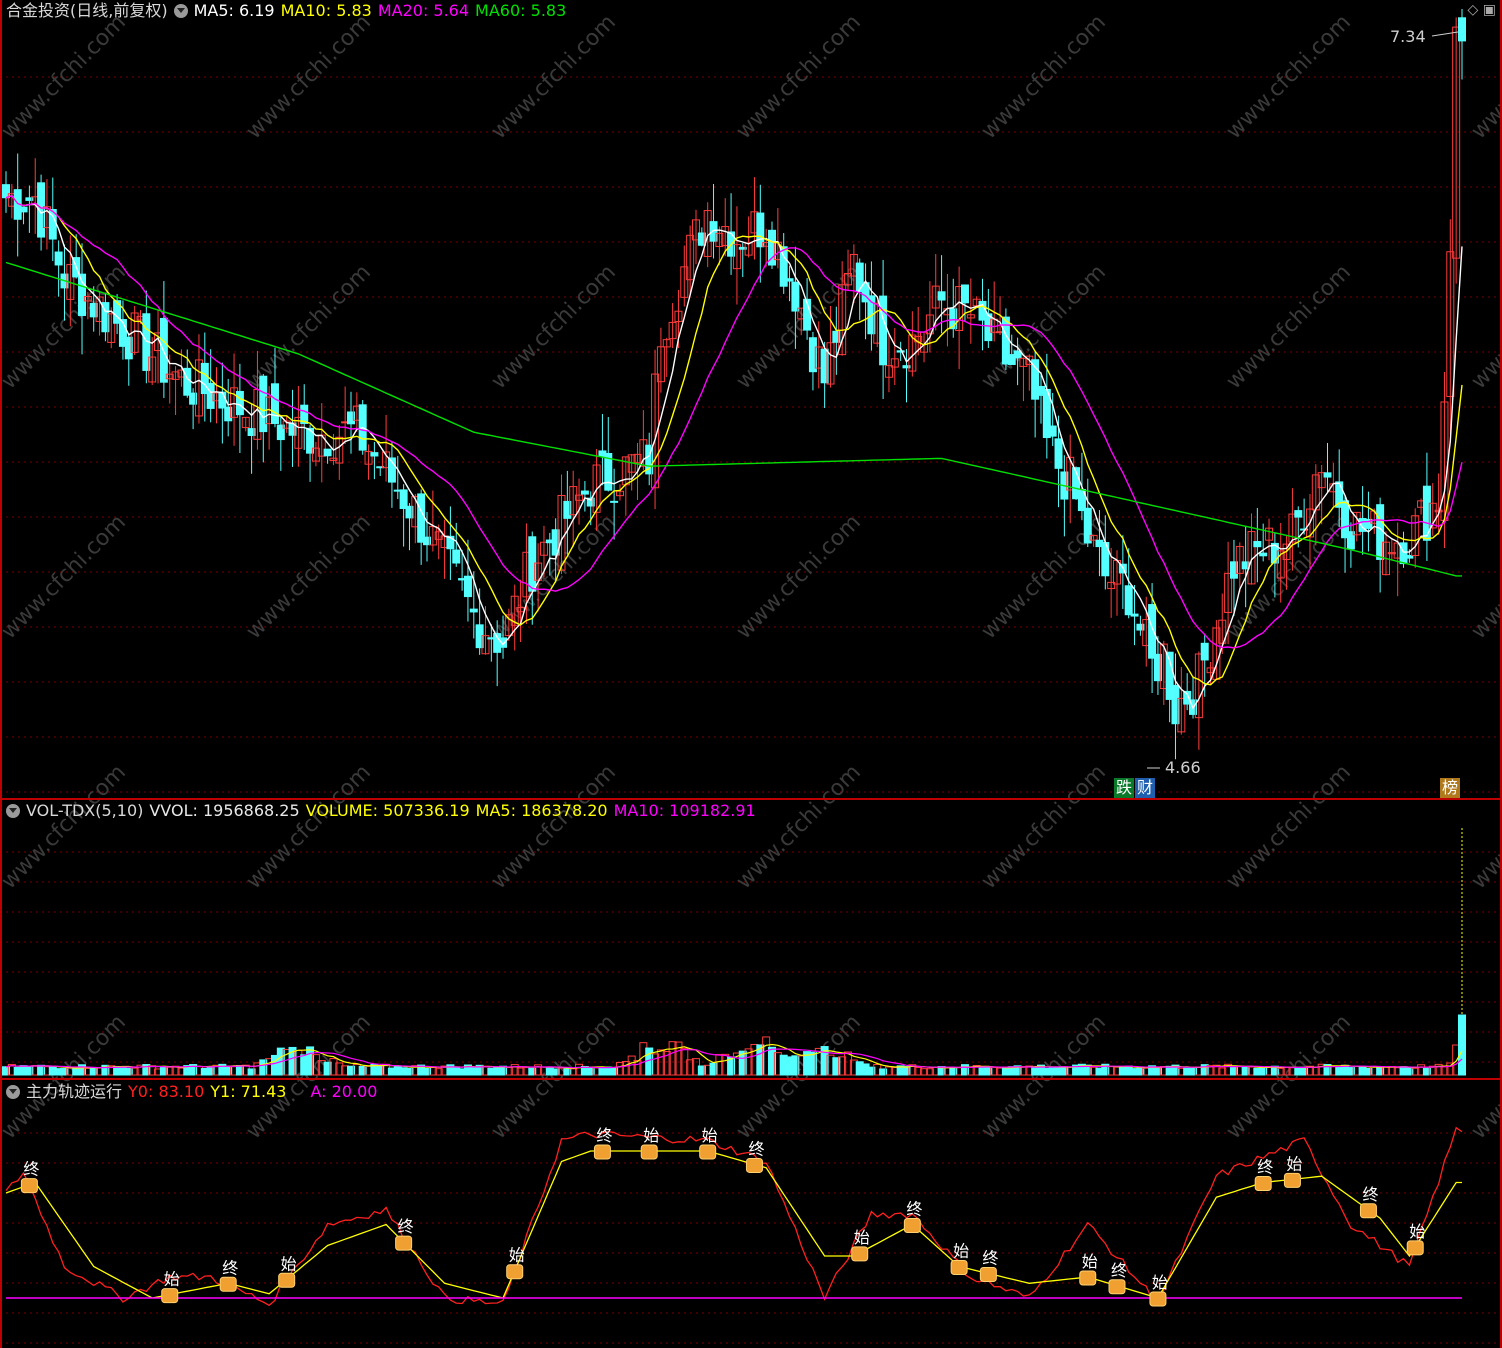 Image resolution: width=1502 pixels, height=1348 pixels. I want to click on volume-bar, so click(1462, 1045).